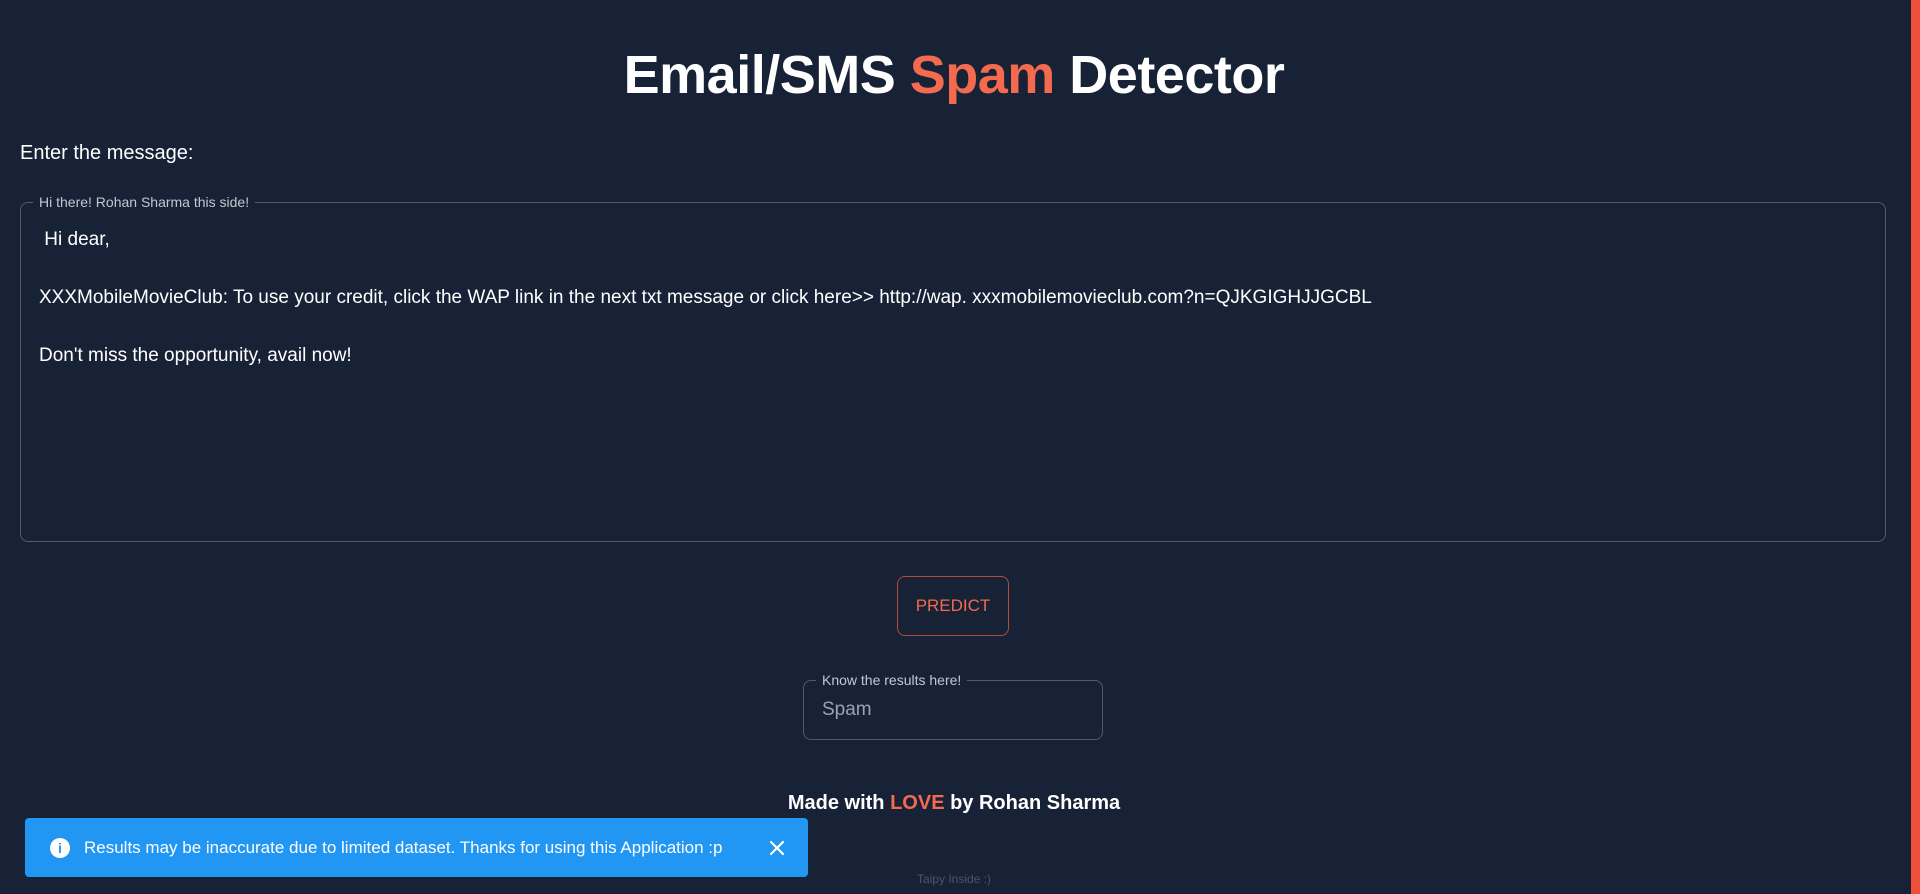  I want to click on message-prompt-label: Enter the message:, so click(107, 153).